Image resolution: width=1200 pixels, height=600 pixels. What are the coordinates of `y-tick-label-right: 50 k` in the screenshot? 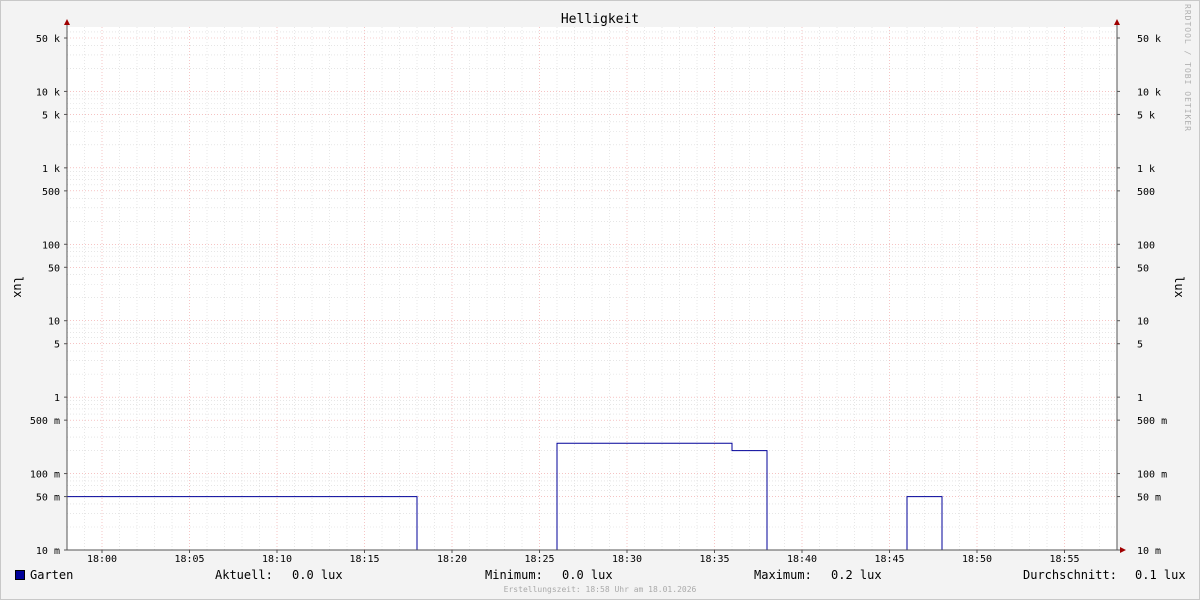 It's located at (1149, 39).